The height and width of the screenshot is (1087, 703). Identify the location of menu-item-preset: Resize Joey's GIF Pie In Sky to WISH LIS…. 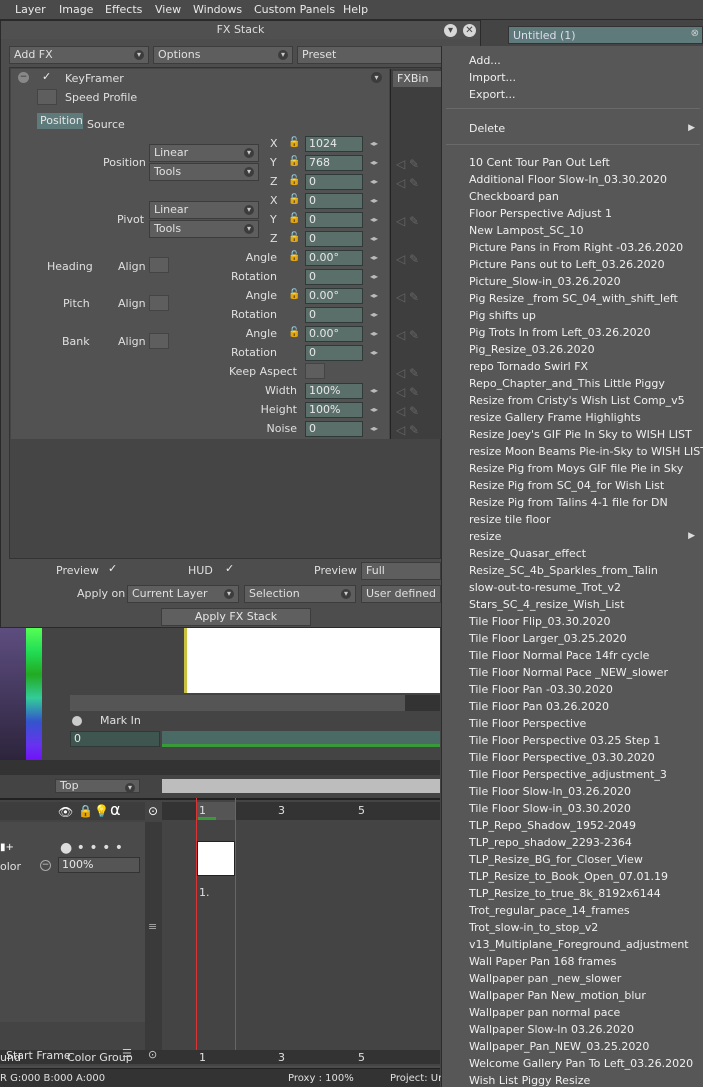
(580, 434).